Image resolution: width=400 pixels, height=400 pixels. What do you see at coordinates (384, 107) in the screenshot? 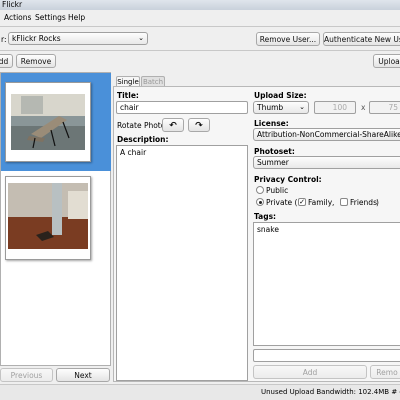
I see `height-spinbox: 75` at bounding box center [384, 107].